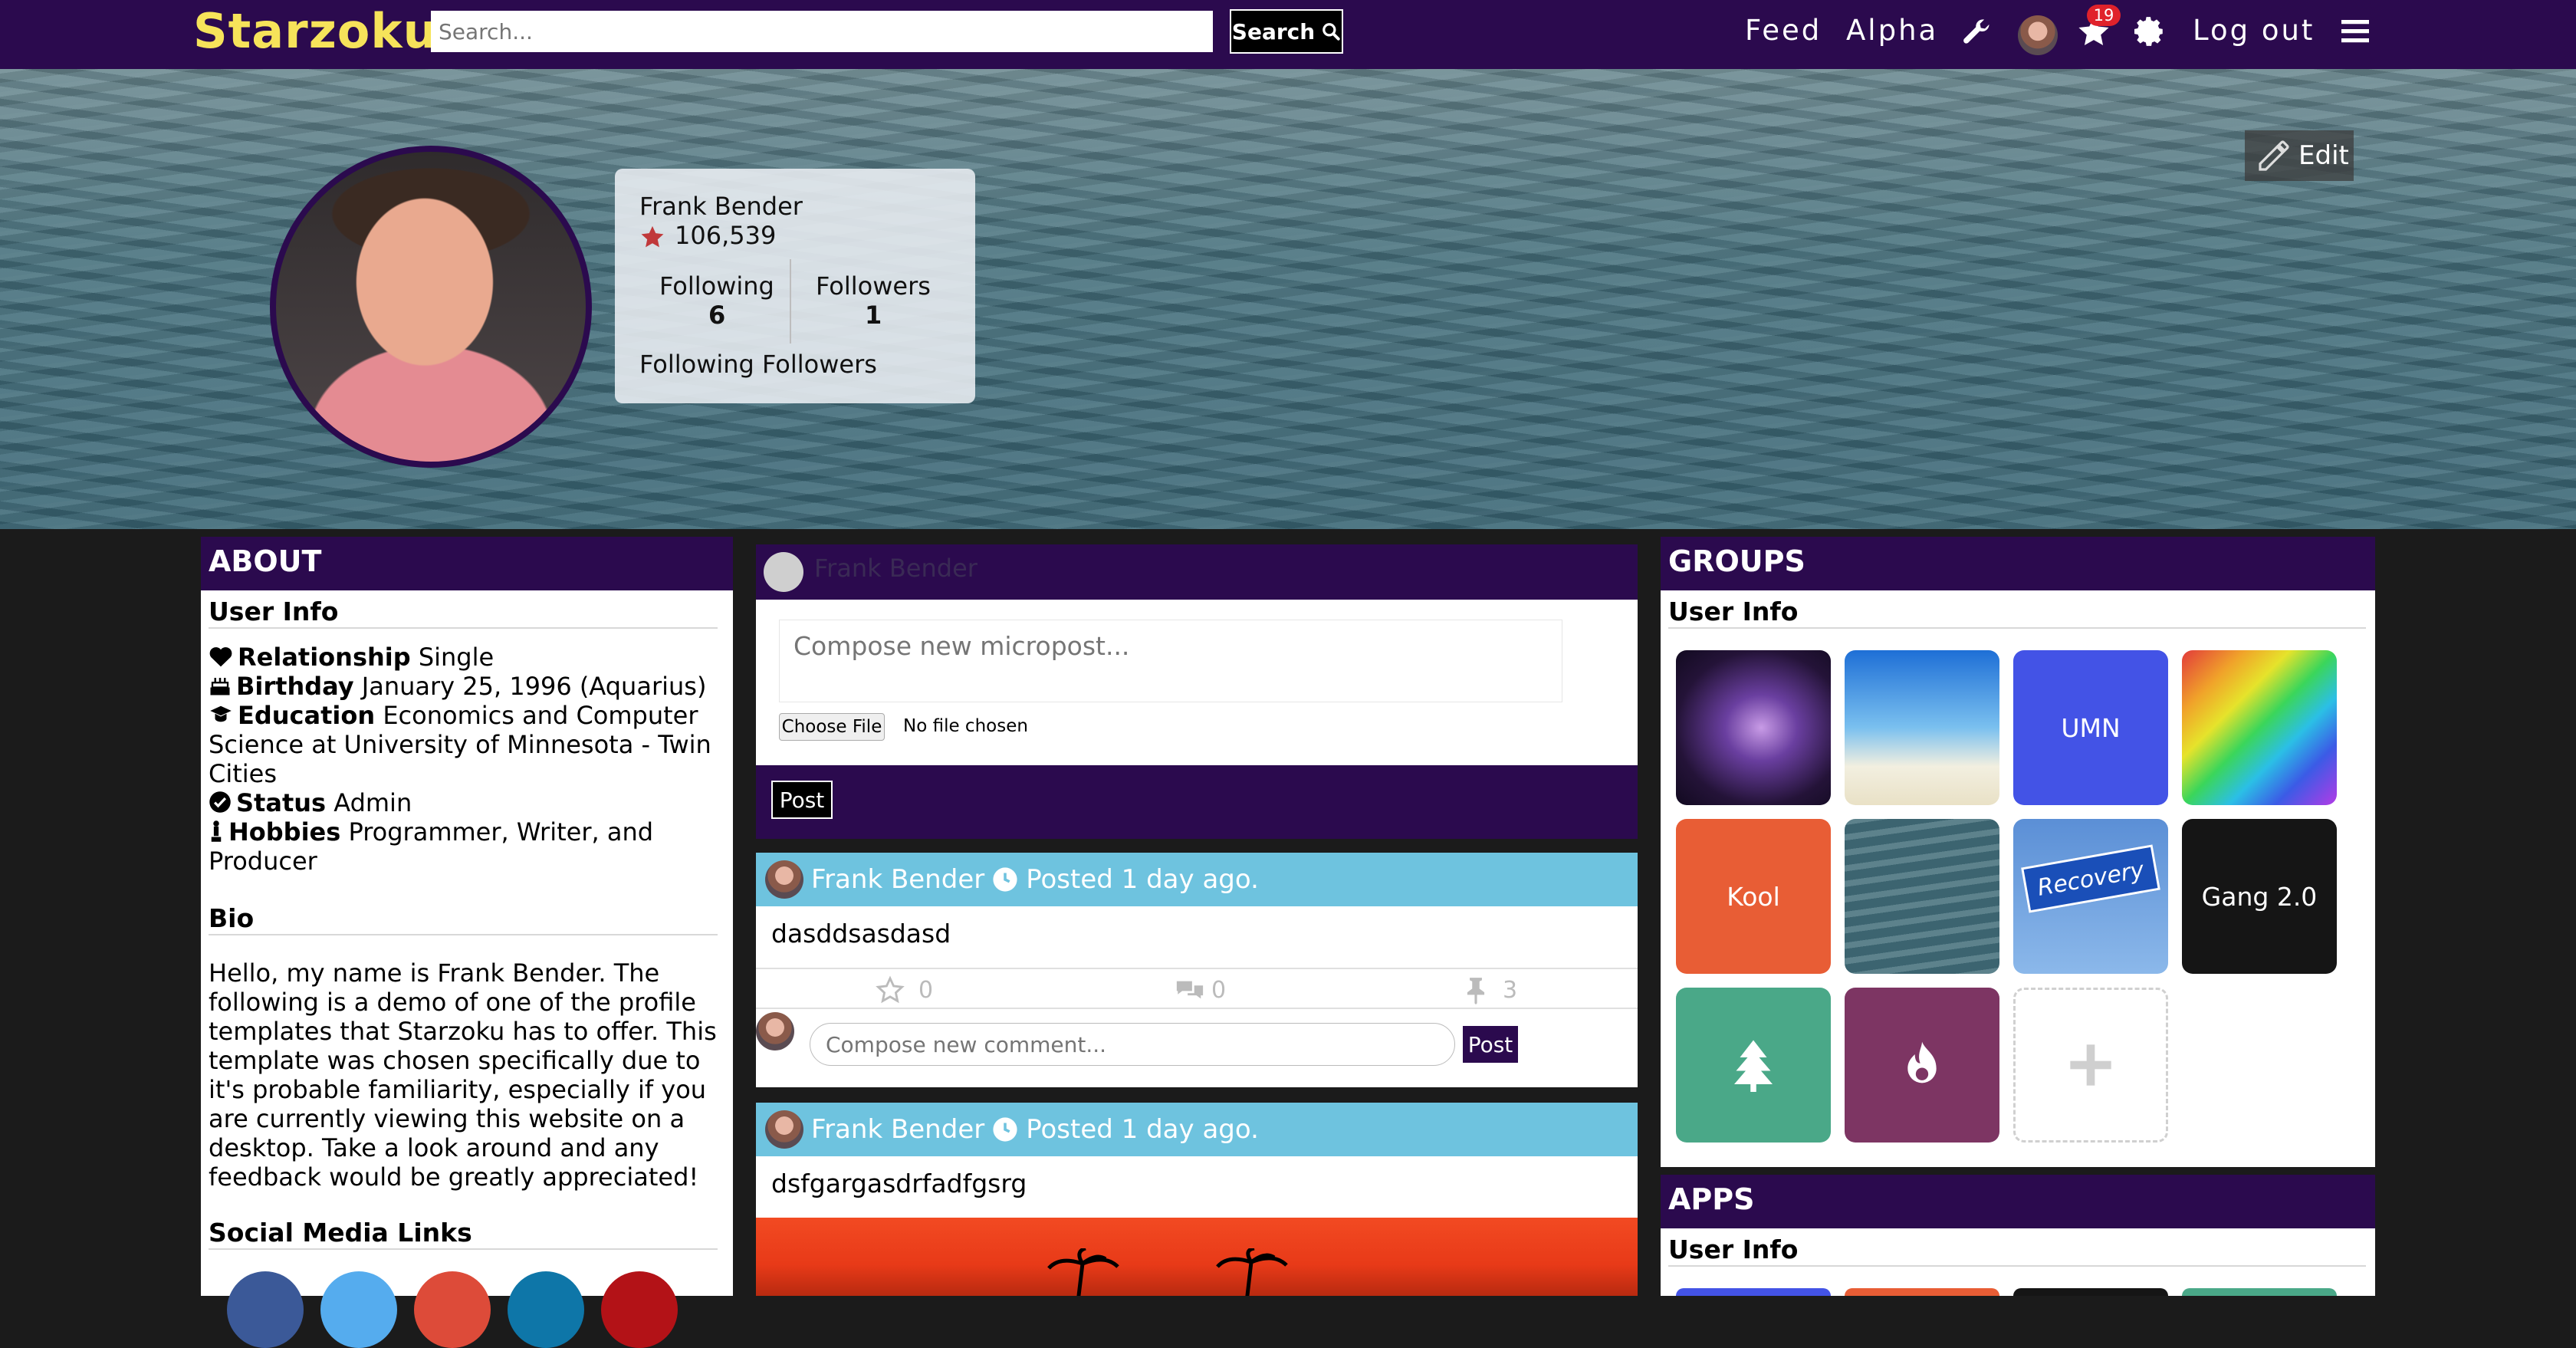  I want to click on nav-logout-link: Log out, so click(2254, 30).